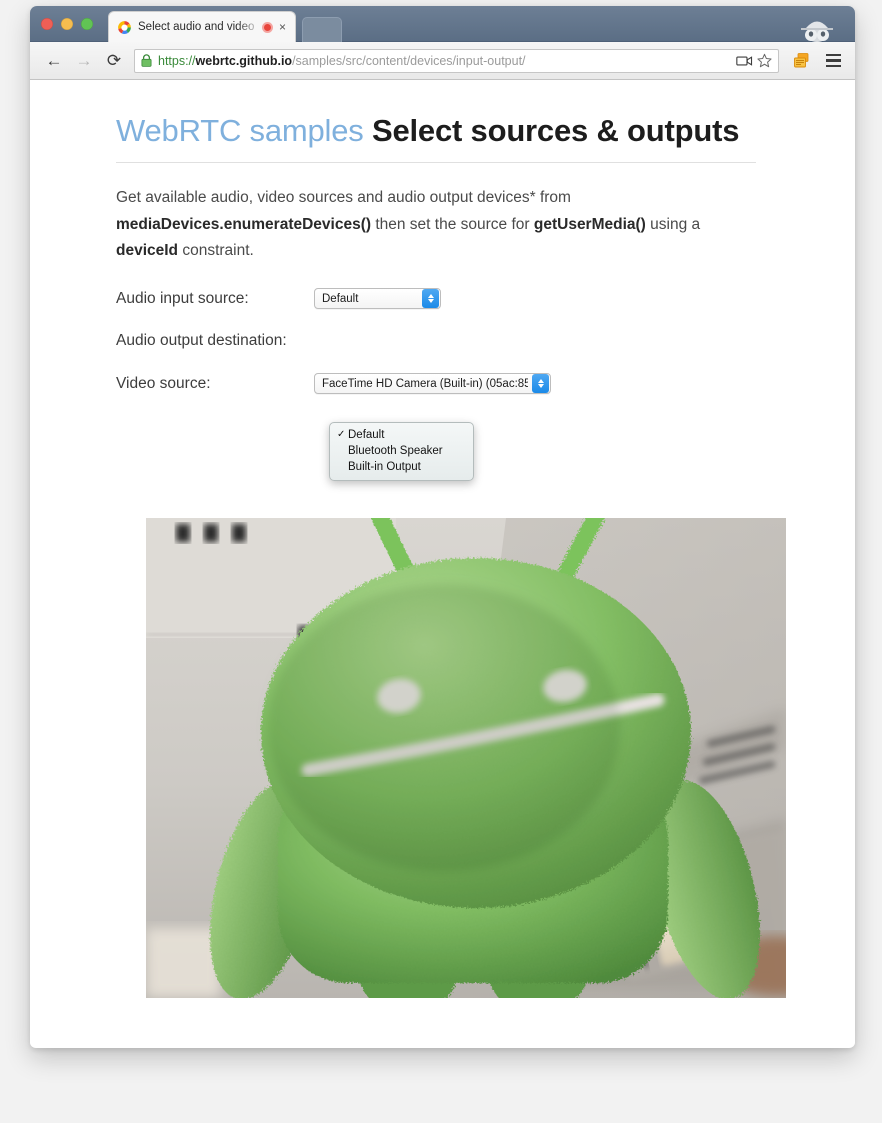 The height and width of the screenshot is (1123, 882). Describe the element at coordinates (196, 27) in the screenshot. I see `tab-title: Select audio and video` at that location.